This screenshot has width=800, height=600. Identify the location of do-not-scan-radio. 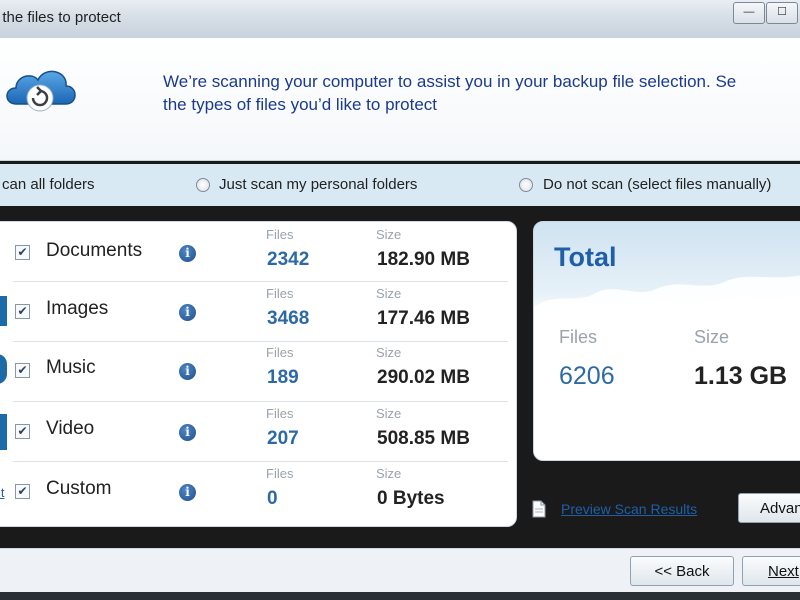
(526, 185).